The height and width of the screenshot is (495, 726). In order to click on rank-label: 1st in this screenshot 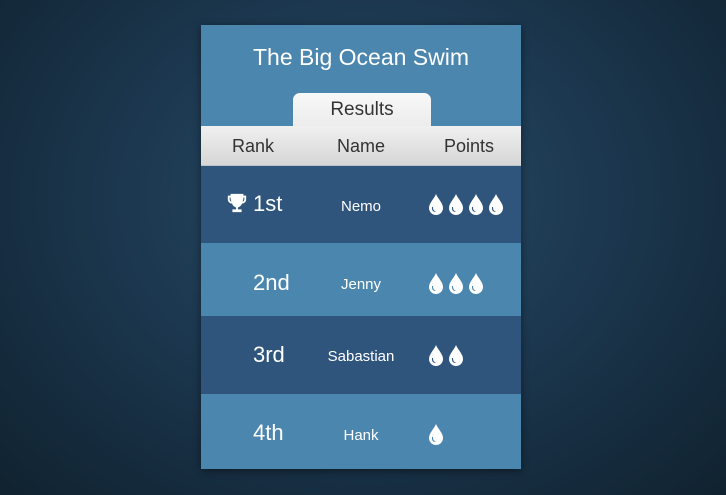, I will do `click(268, 203)`.